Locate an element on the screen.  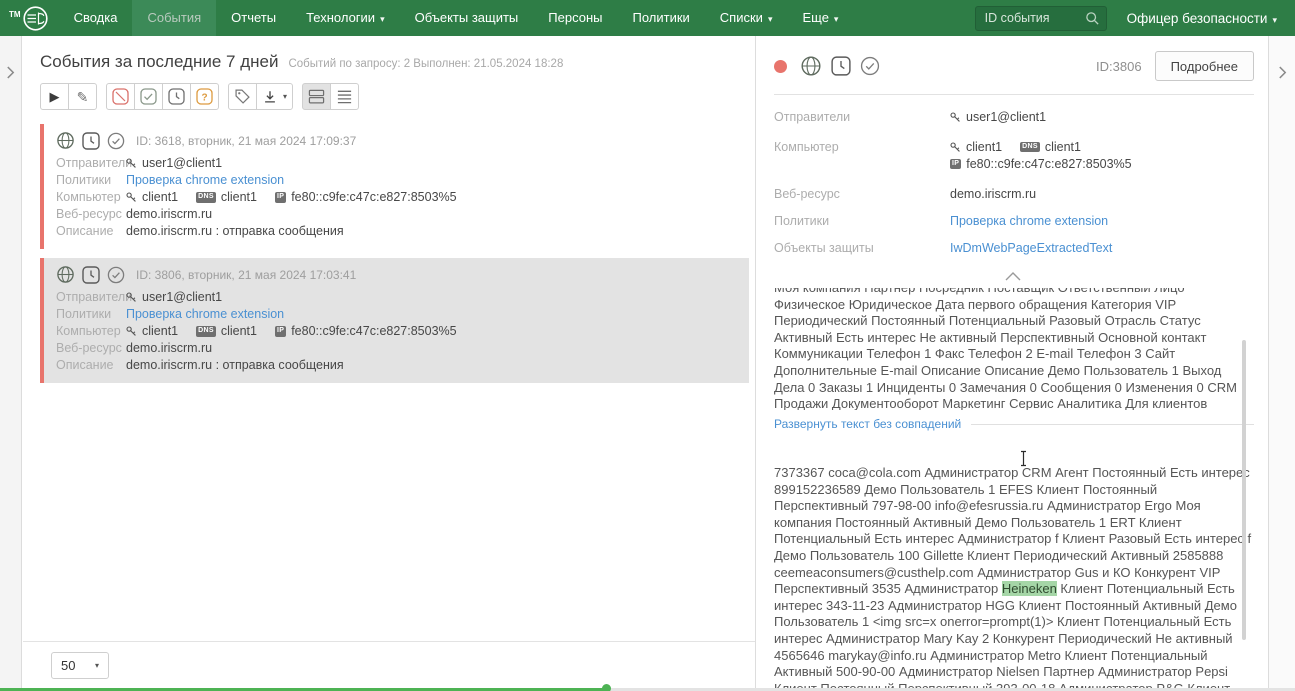
scrollbar-thumb is located at coordinates (1244, 490).